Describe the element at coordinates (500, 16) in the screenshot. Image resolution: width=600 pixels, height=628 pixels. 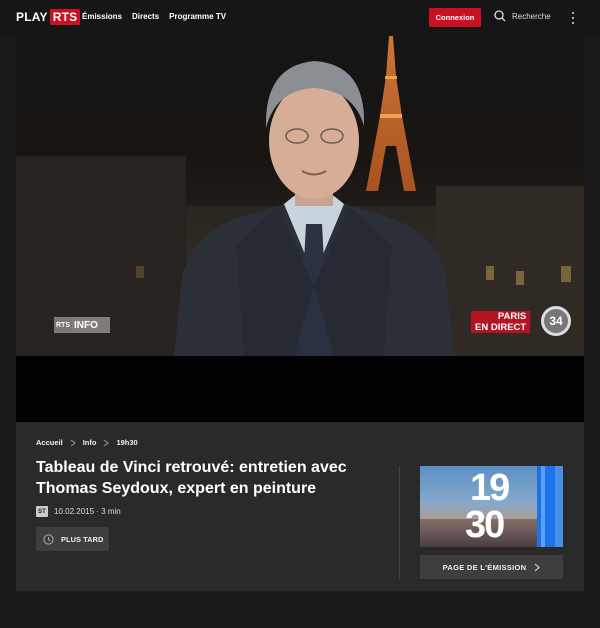
I see `search-icon` at that location.